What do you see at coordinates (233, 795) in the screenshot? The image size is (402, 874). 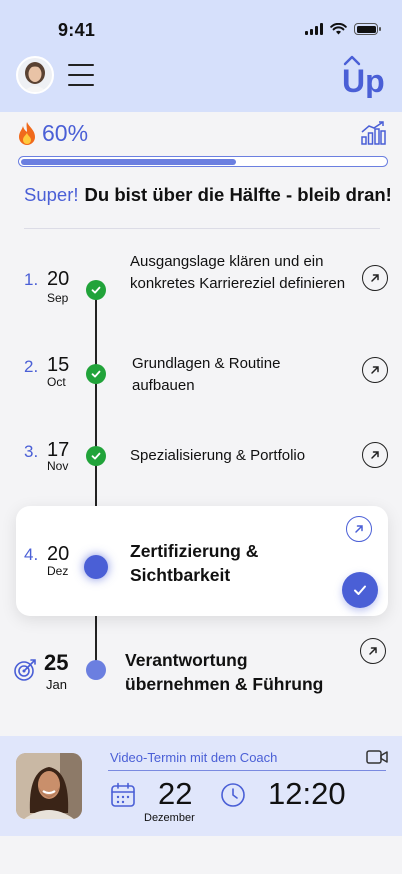 I see `clock-icon` at bounding box center [233, 795].